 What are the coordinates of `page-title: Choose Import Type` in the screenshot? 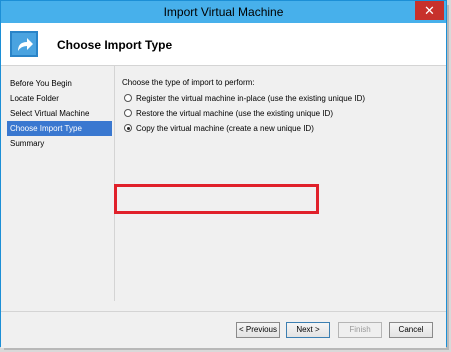 It's located at (115, 45).